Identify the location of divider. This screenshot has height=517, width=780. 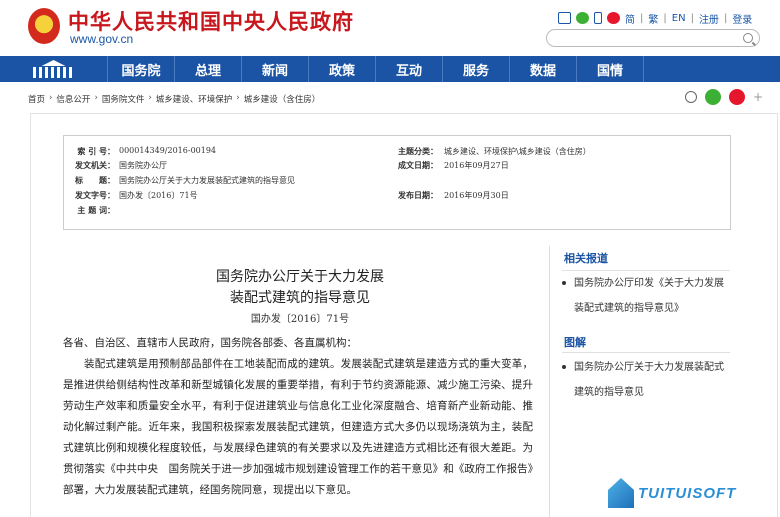
(646, 352).